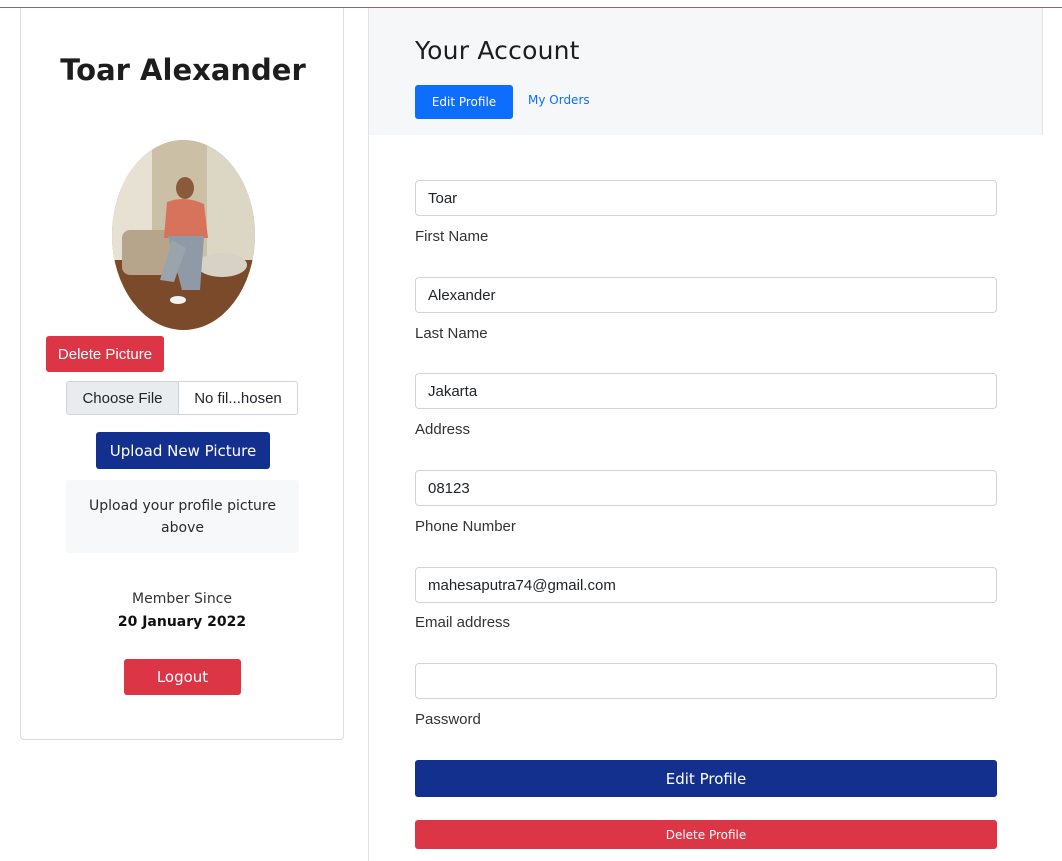  What do you see at coordinates (182, 677) in the screenshot?
I see `logout-button: Logout` at bounding box center [182, 677].